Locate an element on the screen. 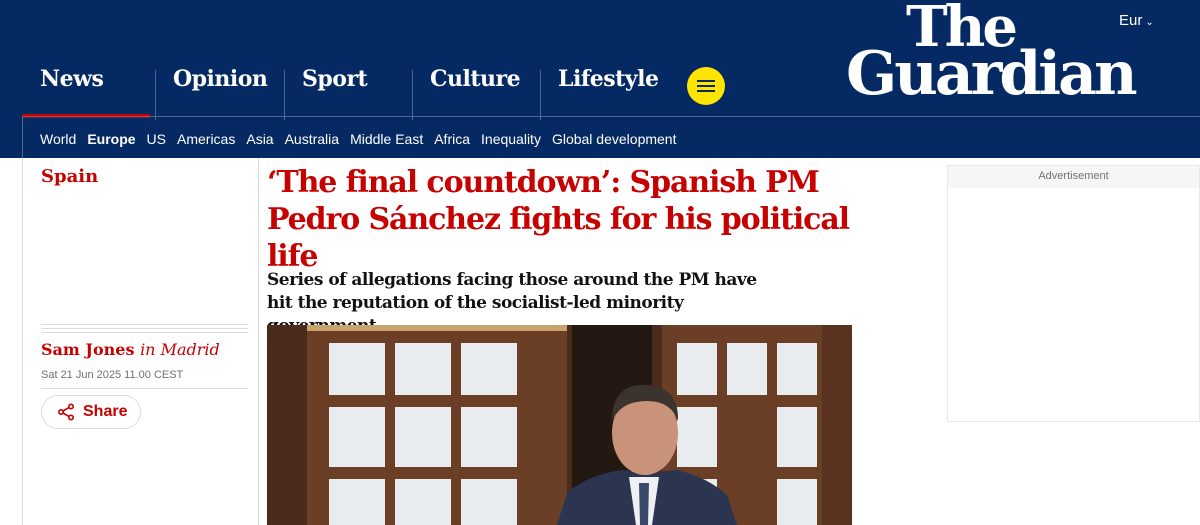  advertisement-label: Advertisement is located at coordinates (1073, 177).